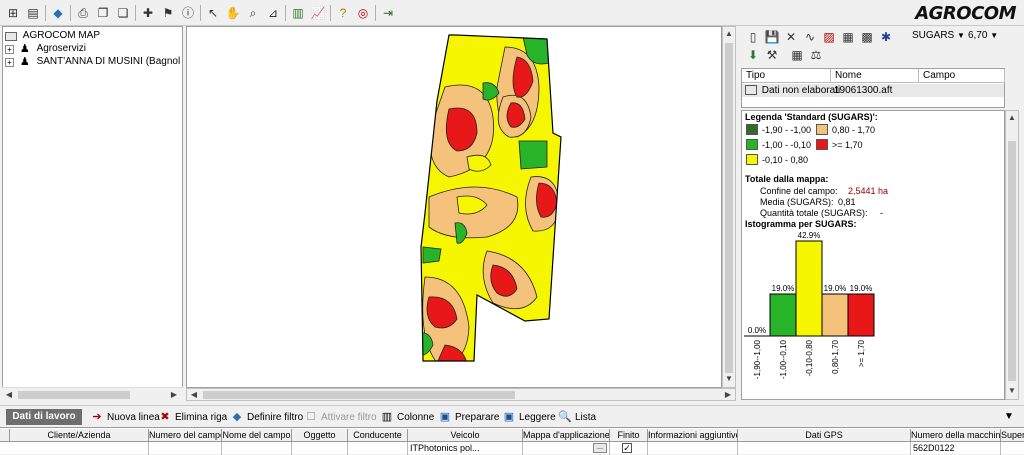 This screenshot has height=455, width=1024. Describe the element at coordinates (363, 13) in the screenshot. I see `lifebuoy-icon: ◎` at that location.